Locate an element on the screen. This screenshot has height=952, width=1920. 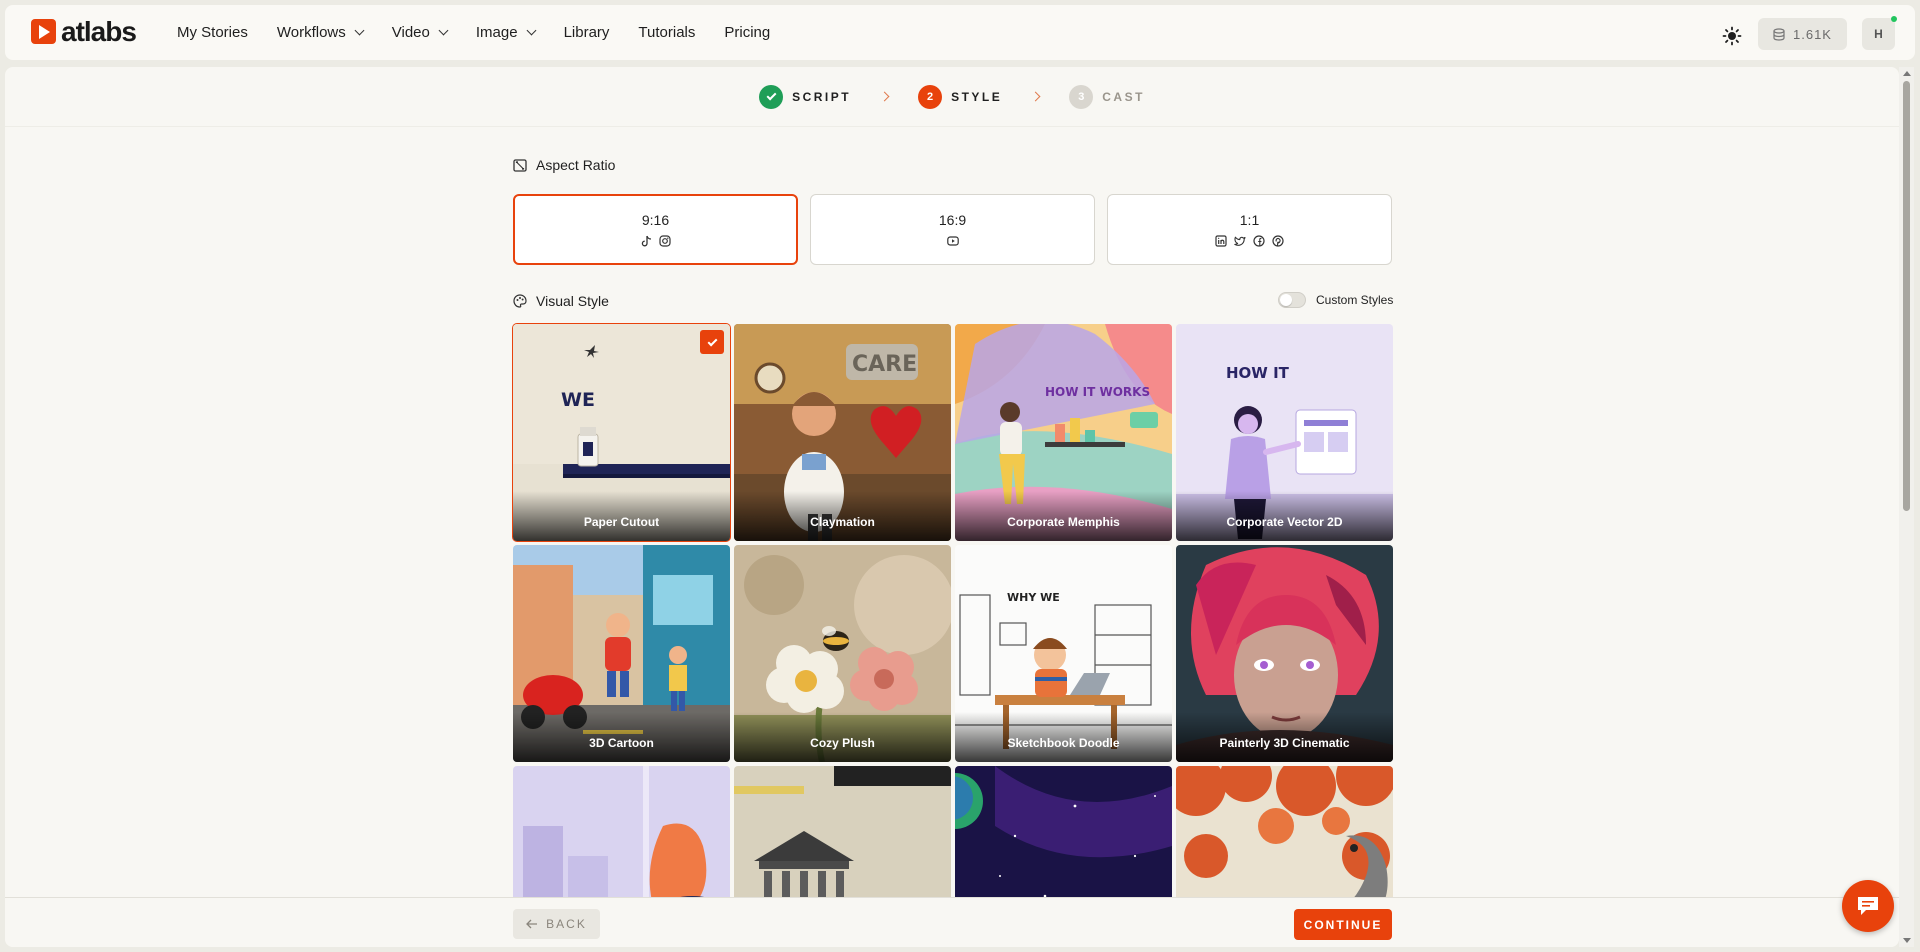
custom-styles-toggle is located at coordinates (1292, 300).